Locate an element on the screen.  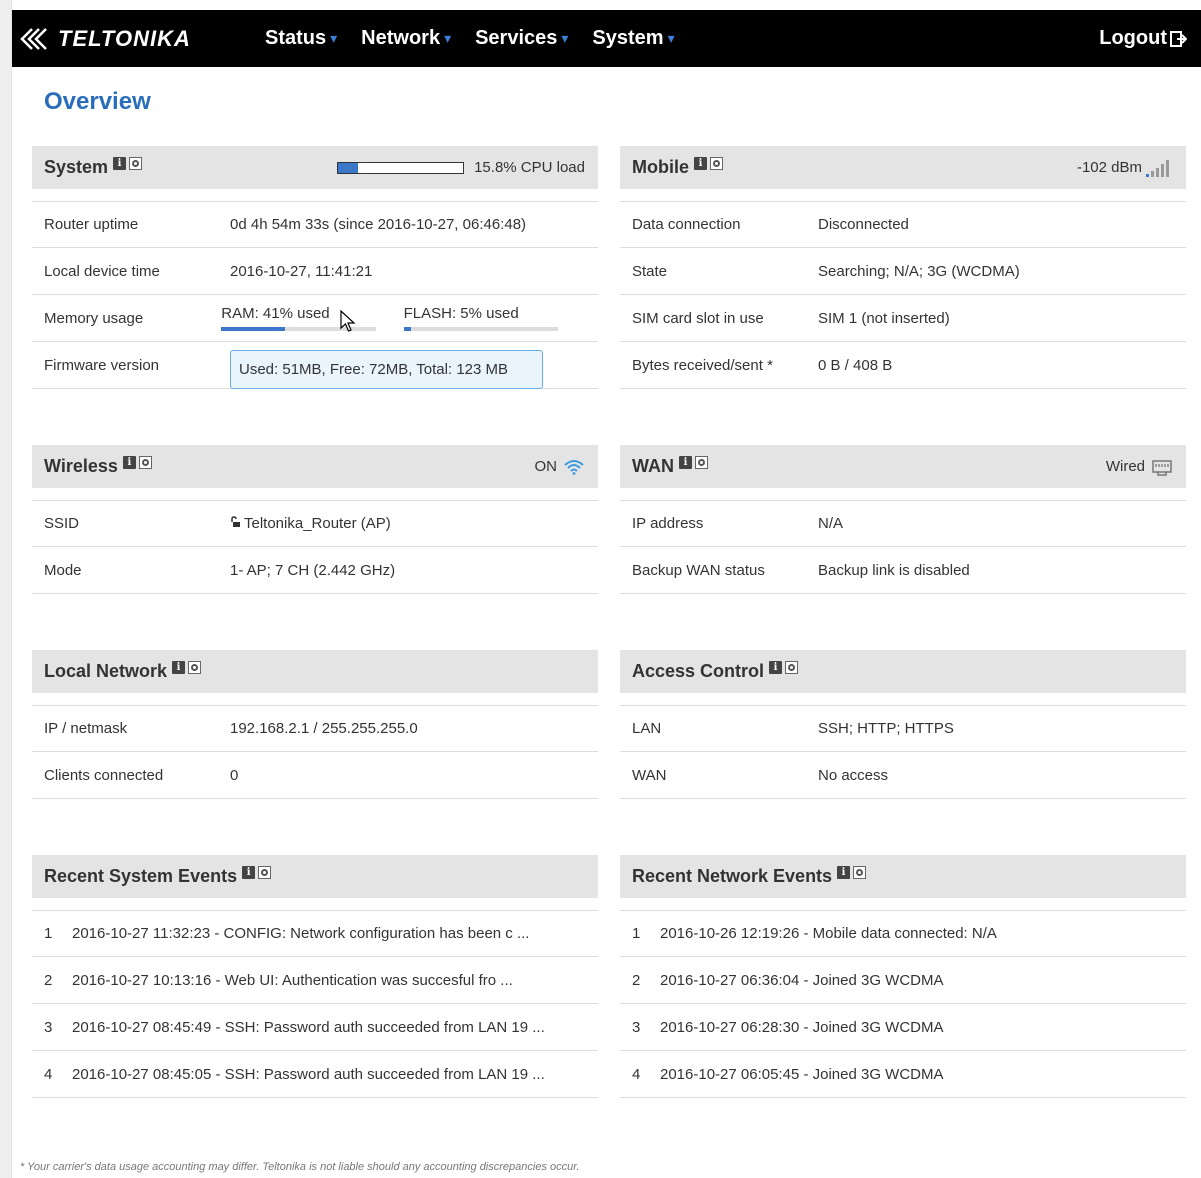
wan-panel-header: WAN i Wired is located at coordinates (903, 466).